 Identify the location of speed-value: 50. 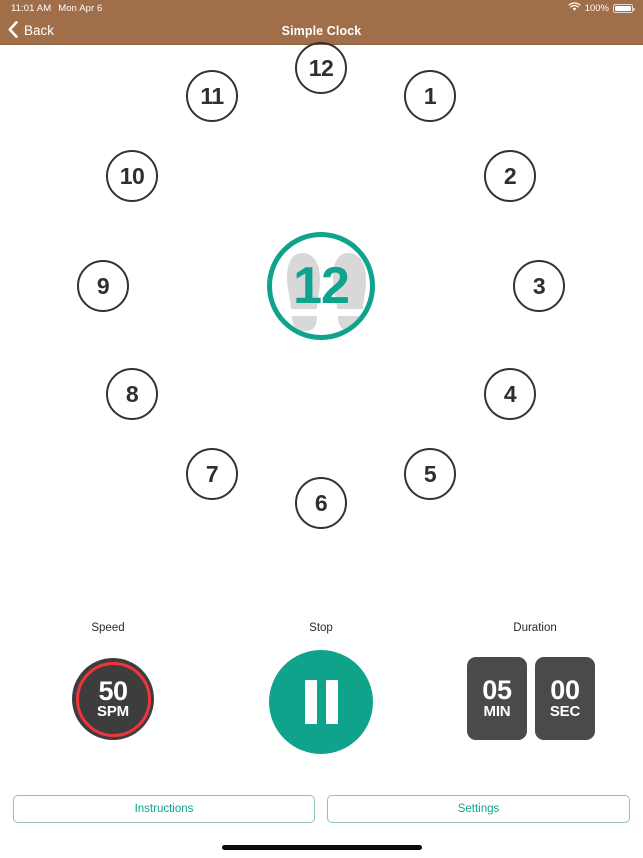
(113, 690).